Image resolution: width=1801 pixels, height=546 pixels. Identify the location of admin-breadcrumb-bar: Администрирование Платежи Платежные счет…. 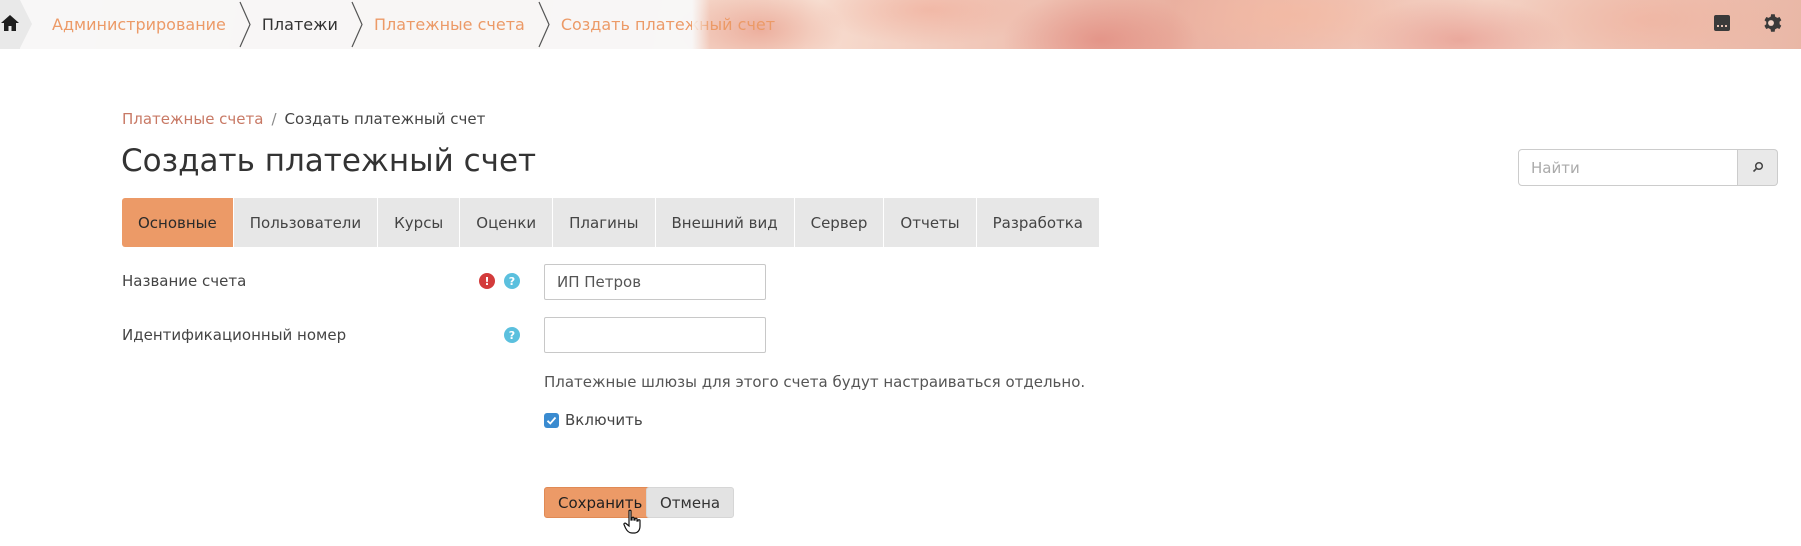
(387, 24).